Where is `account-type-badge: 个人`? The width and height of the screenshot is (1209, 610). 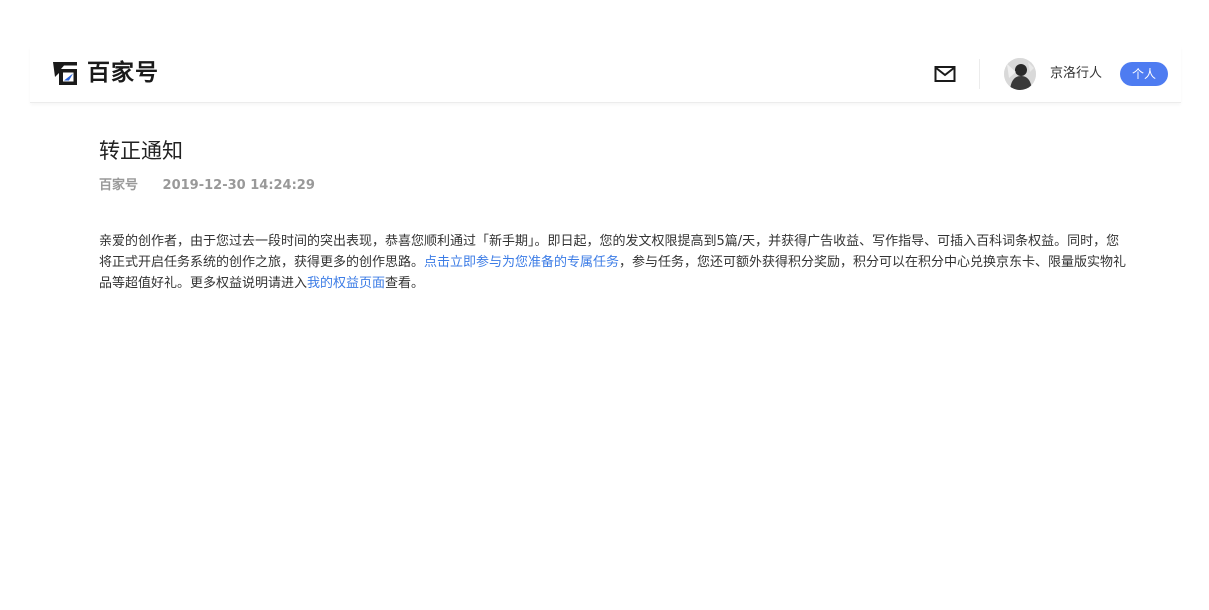 account-type-badge: 个人 is located at coordinates (1144, 74).